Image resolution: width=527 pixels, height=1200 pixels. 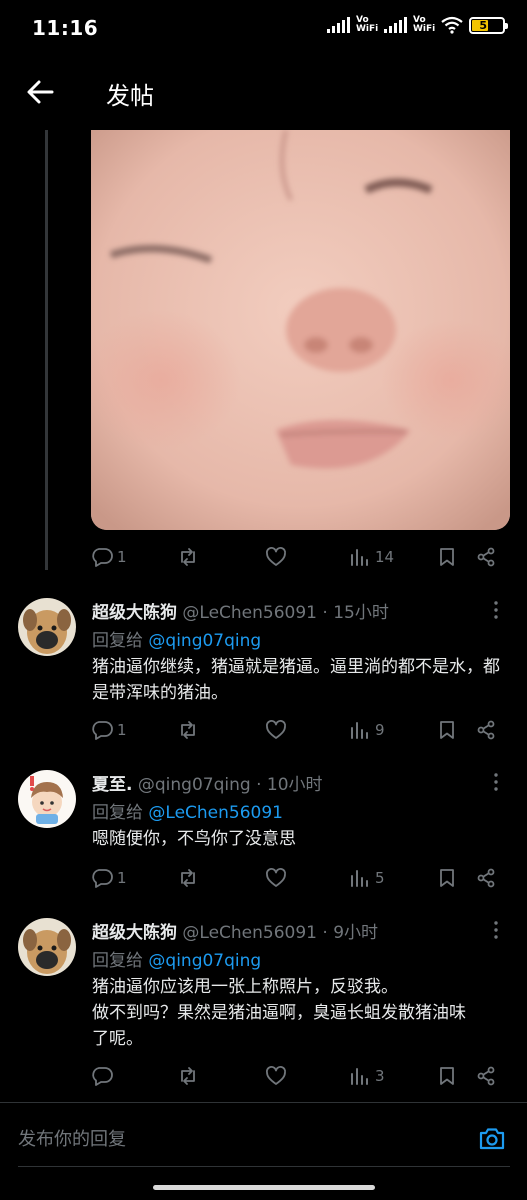 What do you see at coordinates (424, 24) in the screenshot?
I see `vowifi-label-2: Vo WiFi` at bounding box center [424, 24].